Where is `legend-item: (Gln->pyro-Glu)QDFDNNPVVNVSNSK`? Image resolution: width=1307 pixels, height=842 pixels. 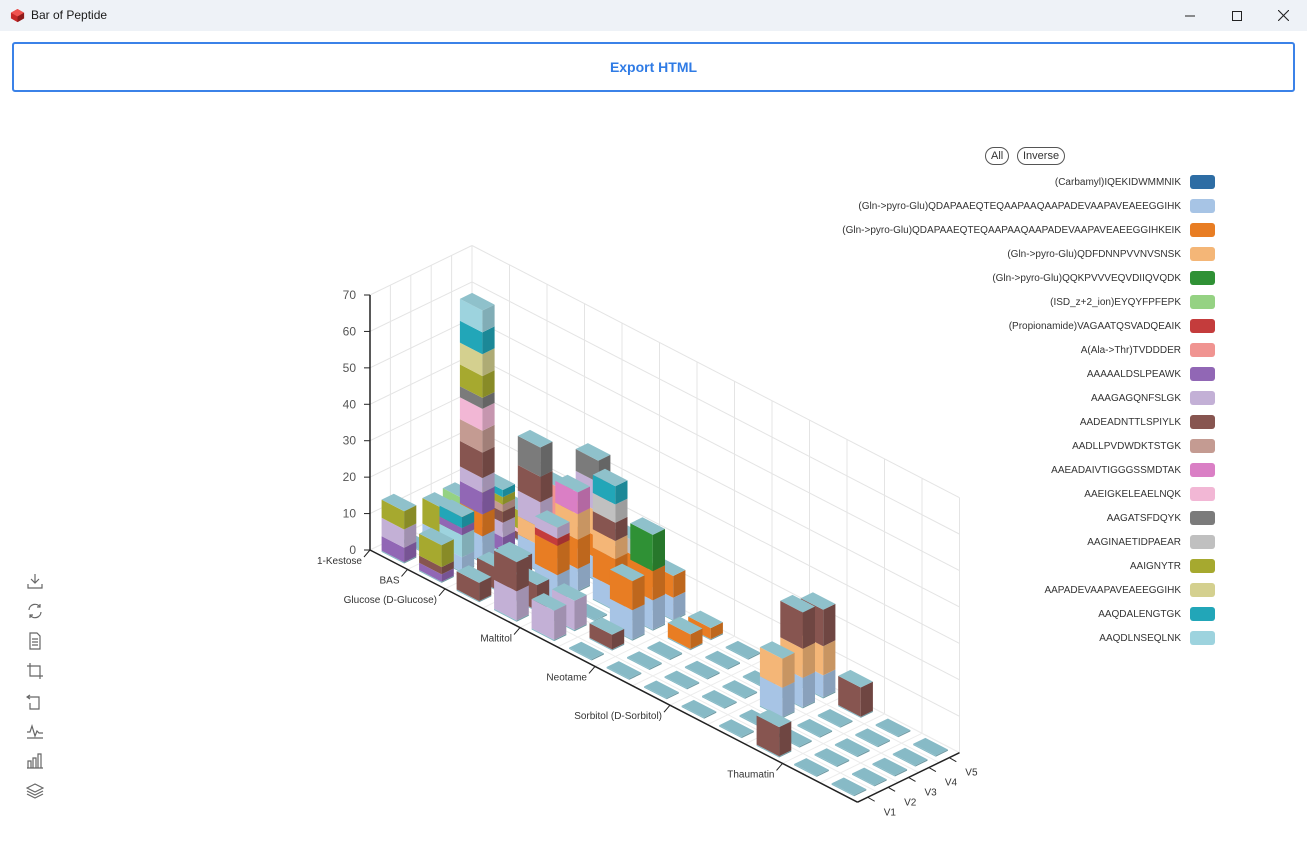 legend-item: (Gln->pyro-Glu)QDFDNNPVVNVSNSK is located at coordinates (1005, 256).